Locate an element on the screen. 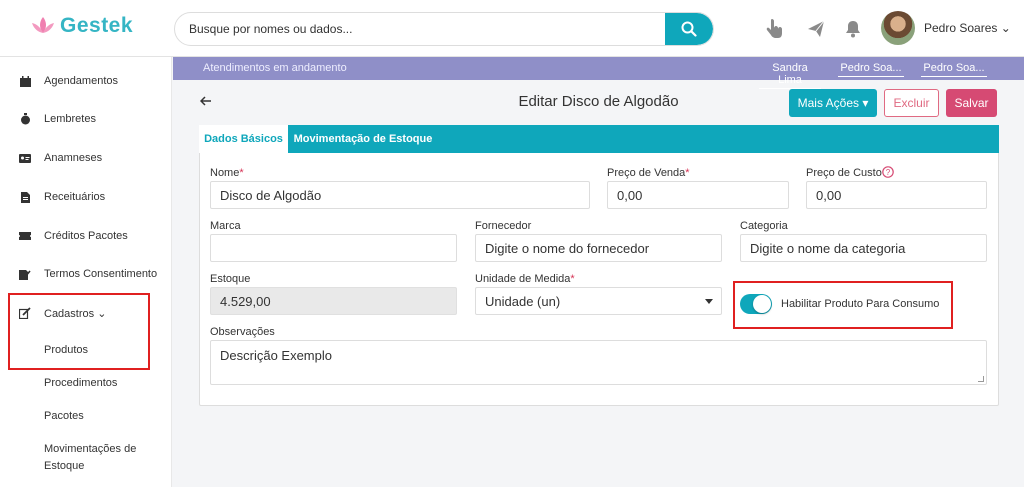 The height and width of the screenshot is (487, 1024). tab-dados-basicos: Dados Básicos is located at coordinates (243, 139).